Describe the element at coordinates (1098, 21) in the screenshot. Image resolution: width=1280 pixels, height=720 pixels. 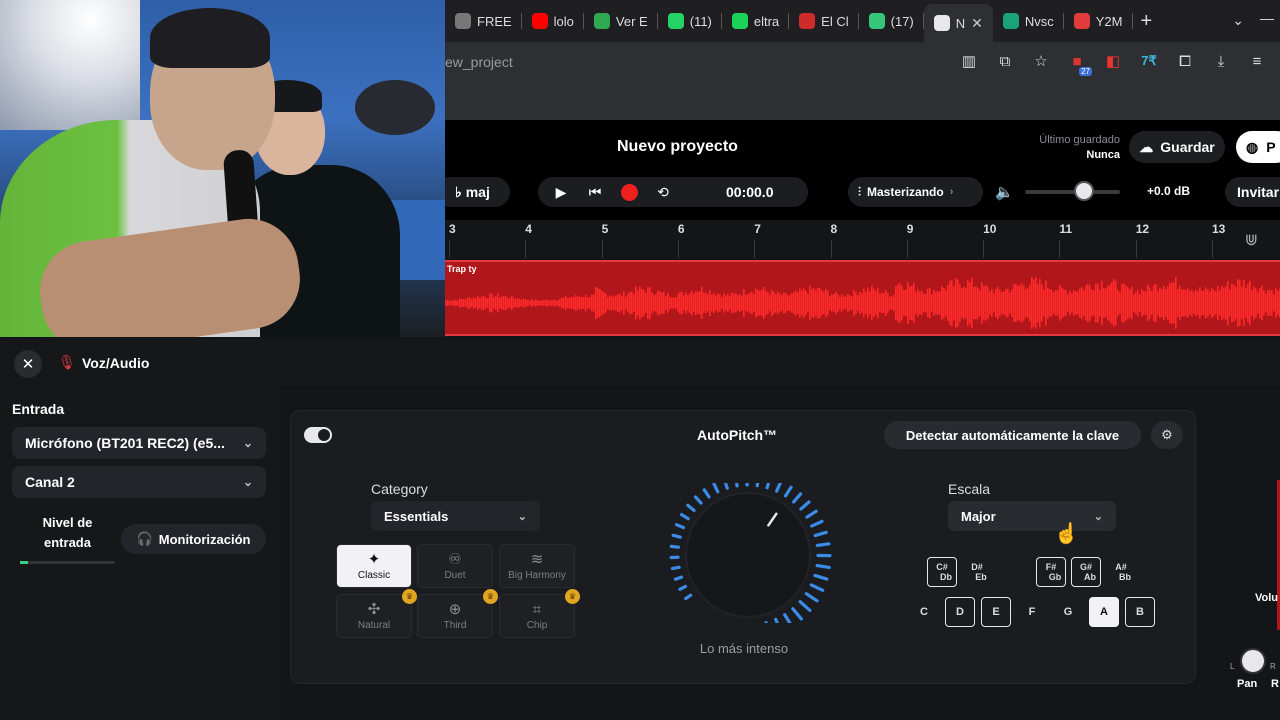
I see `browser-tab: Y2M` at that location.